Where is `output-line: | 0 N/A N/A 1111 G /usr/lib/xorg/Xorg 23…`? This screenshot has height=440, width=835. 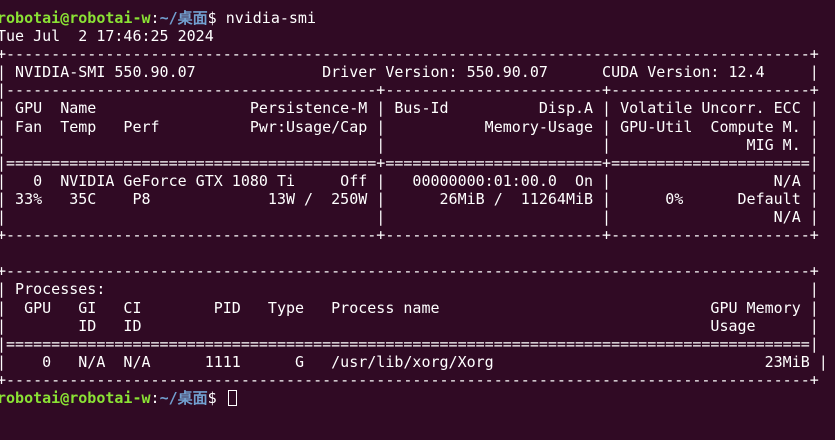 output-line: | 0 N/A N/A 1111 G /usr/lib/xorg/Xorg 23… is located at coordinates (414, 361).